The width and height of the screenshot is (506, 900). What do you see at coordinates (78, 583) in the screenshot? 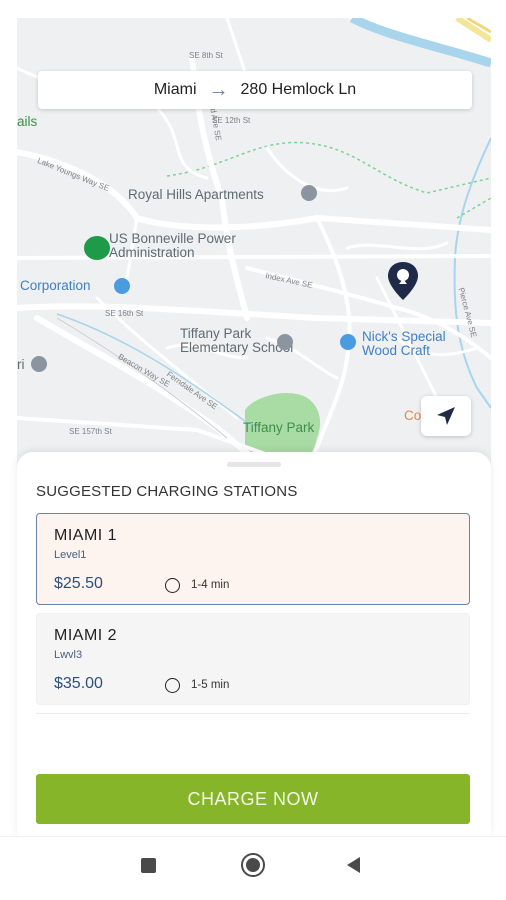
I see `station-price: $25.50` at bounding box center [78, 583].